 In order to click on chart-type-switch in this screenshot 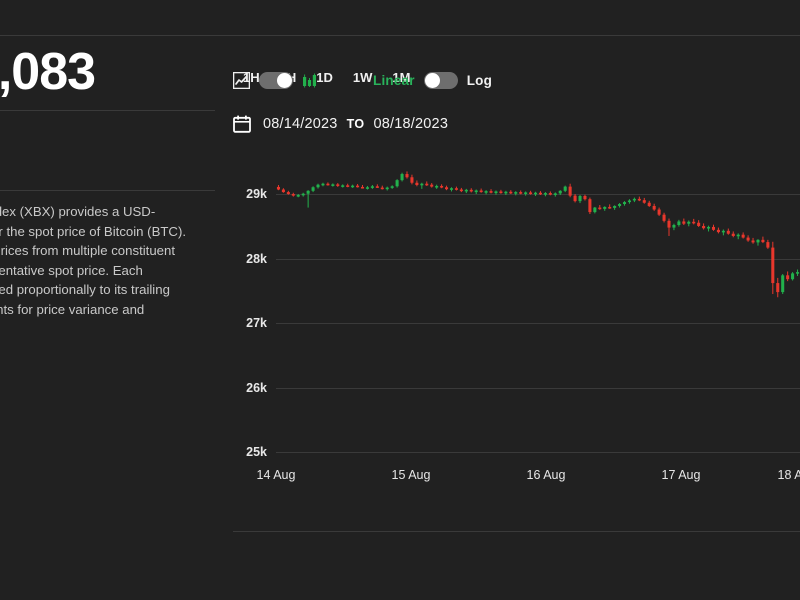, I will do `click(274, 80)`.